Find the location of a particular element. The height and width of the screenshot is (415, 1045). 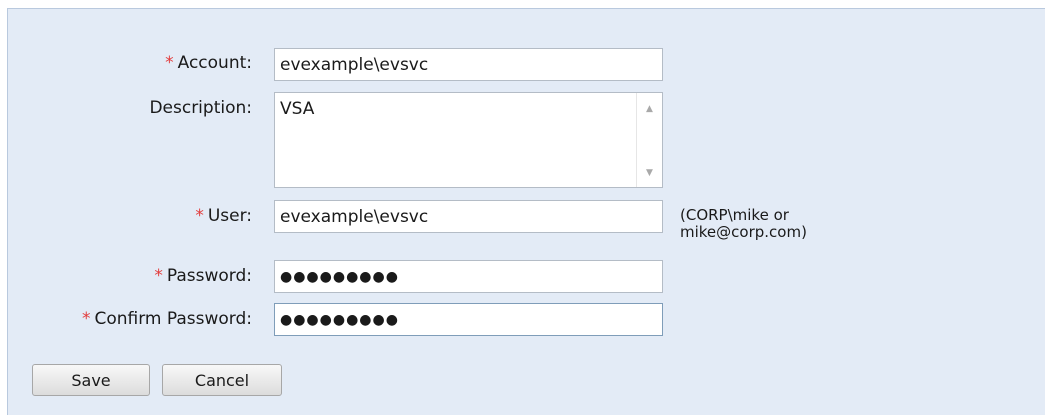

description-scrollbar: ▲ ▼ is located at coordinates (649, 140).